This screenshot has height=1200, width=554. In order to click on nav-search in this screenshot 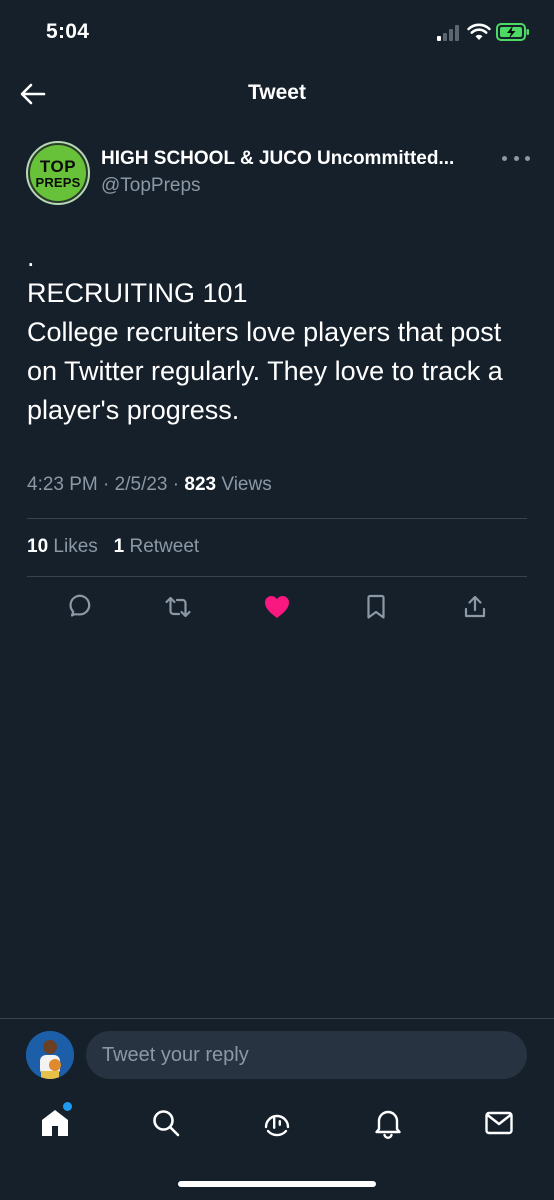, I will do `click(166, 1123)`.